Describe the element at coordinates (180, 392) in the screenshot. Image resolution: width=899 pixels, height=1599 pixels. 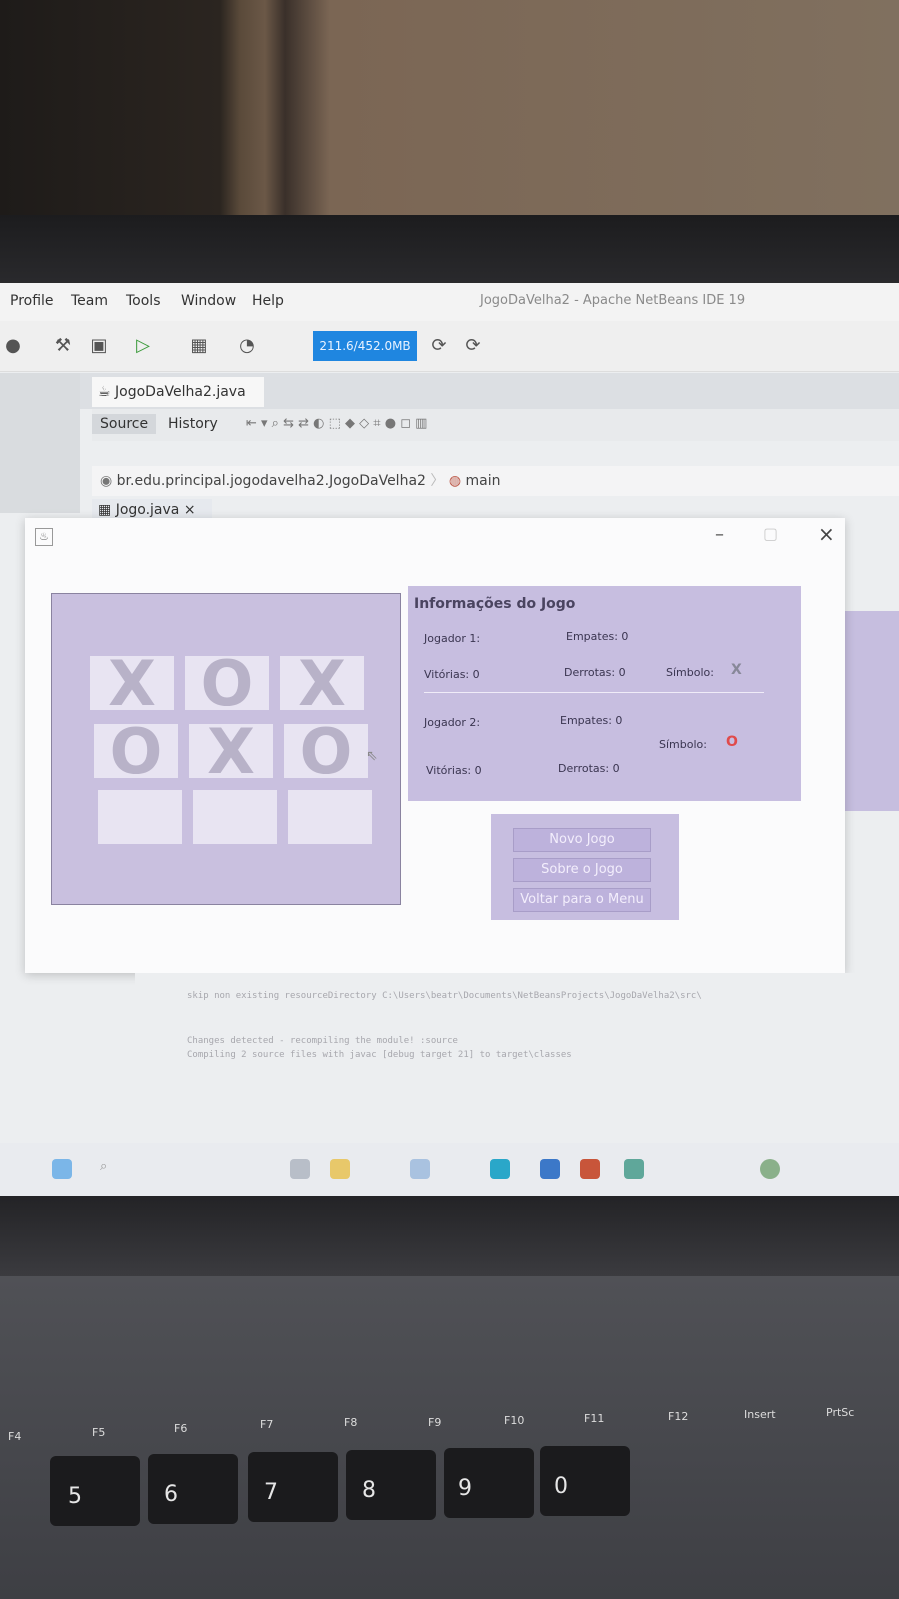
I see `tab-label: JogoDaVelha2.java` at that location.